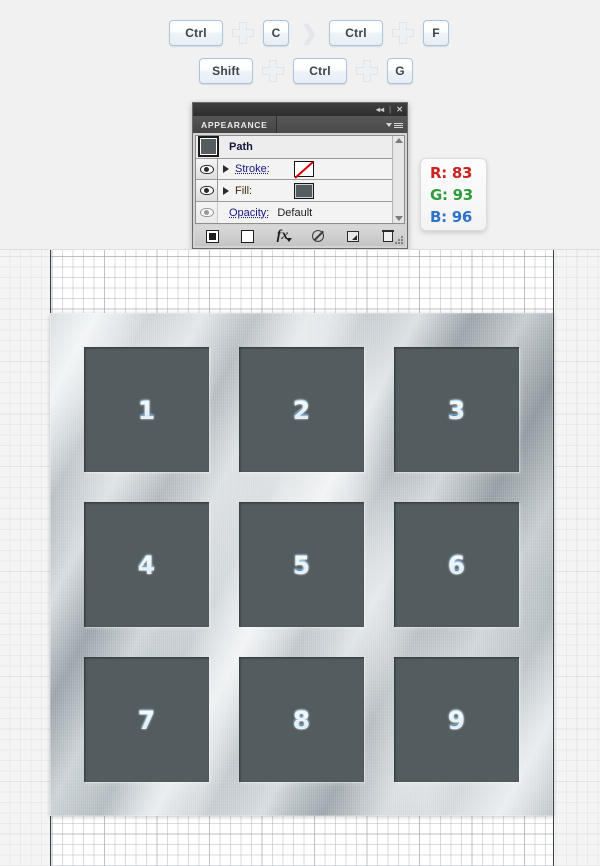 This screenshot has width=600, height=866. I want to click on tile-3: 3, so click(456, 409).